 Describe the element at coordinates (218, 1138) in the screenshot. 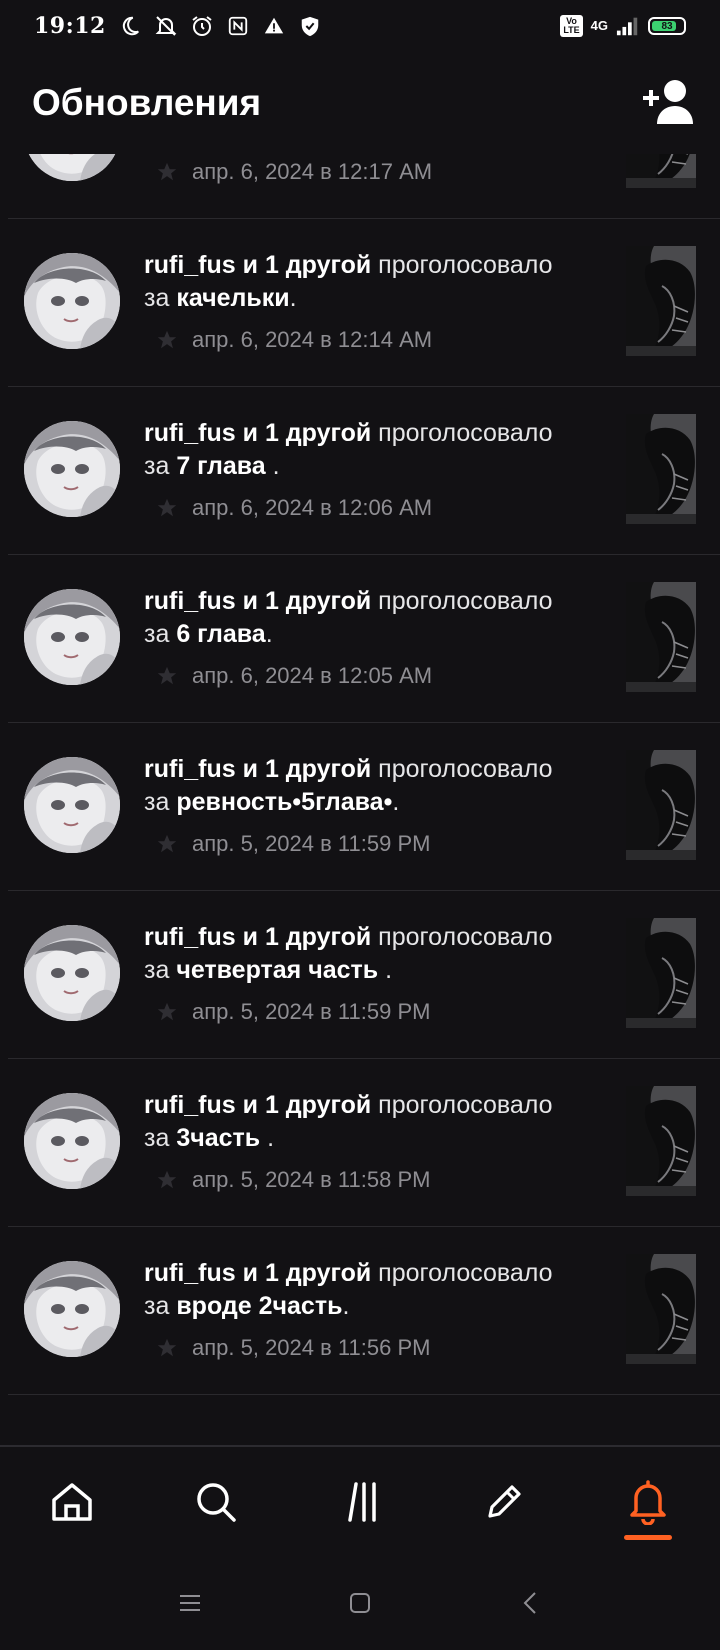

I see `notification-story-title: 3часть` at that location.